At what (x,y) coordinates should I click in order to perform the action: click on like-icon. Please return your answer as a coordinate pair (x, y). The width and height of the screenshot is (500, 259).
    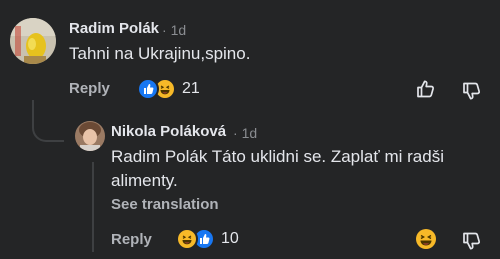
    Looking at the image, I should click on (148, 89).